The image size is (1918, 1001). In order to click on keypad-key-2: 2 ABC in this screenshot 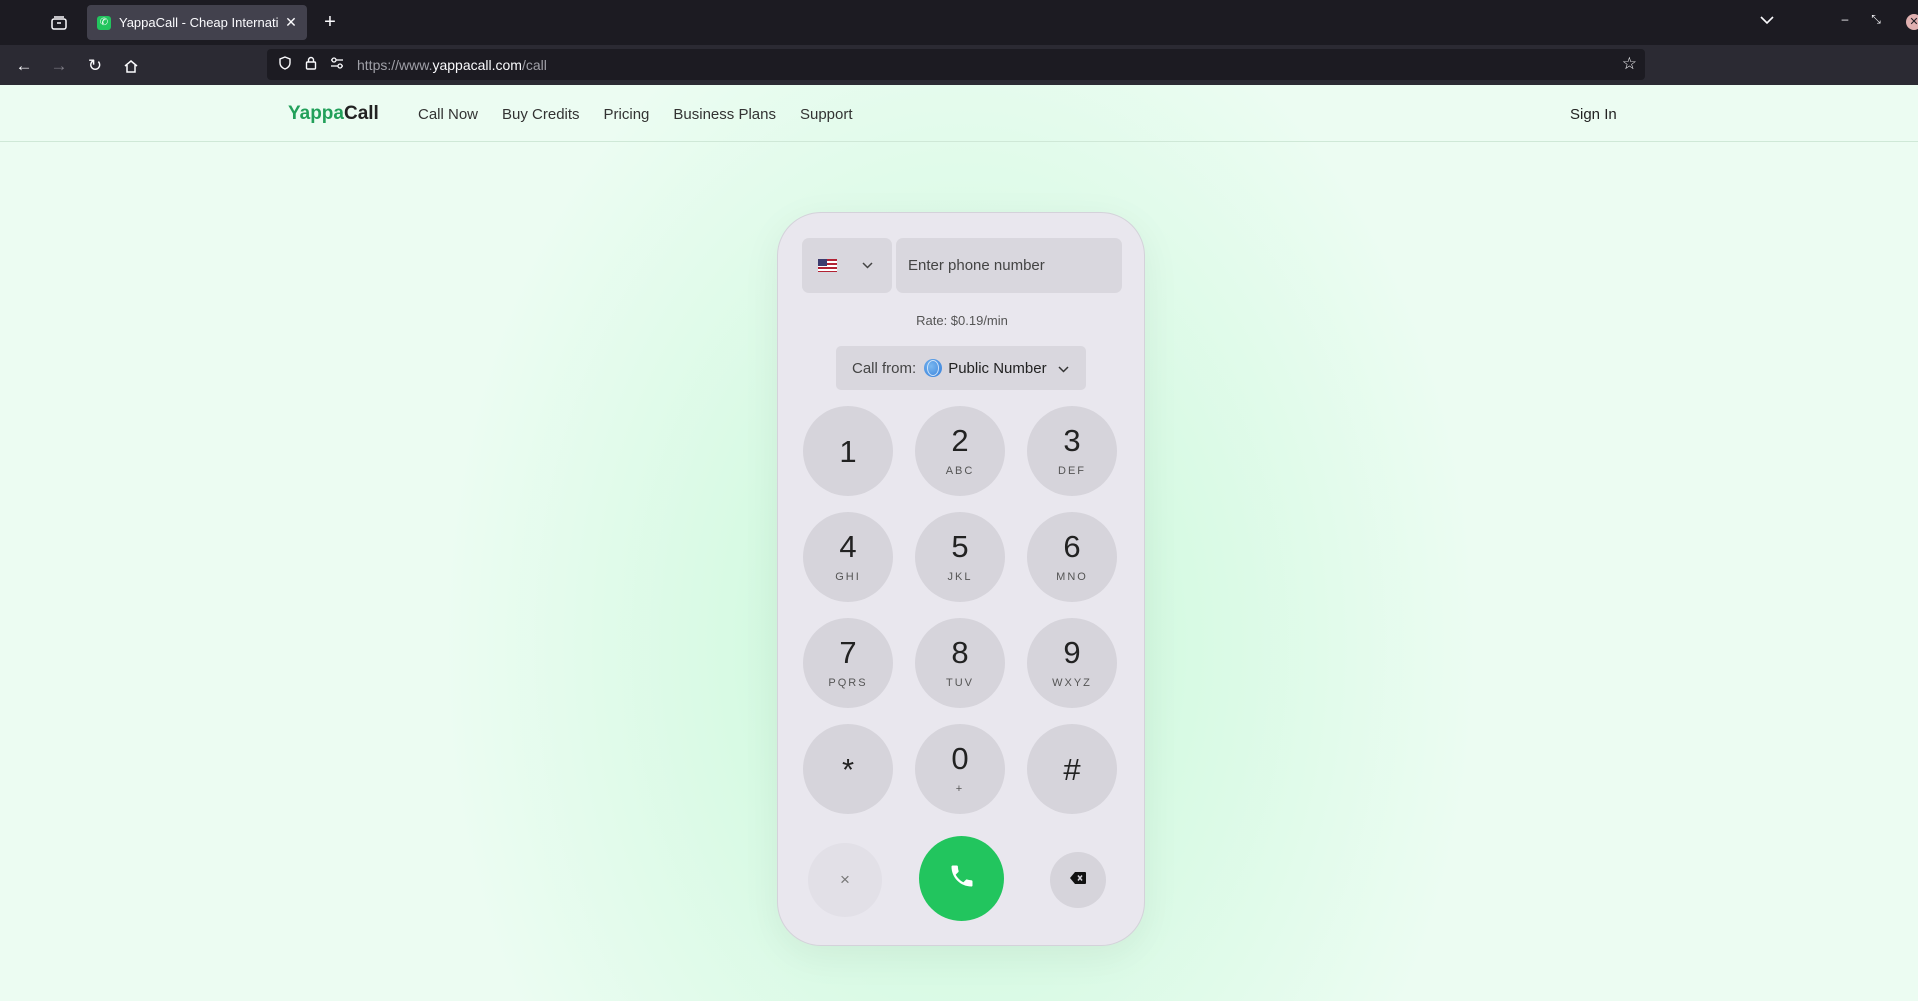, I will do `click(960, 451)`.